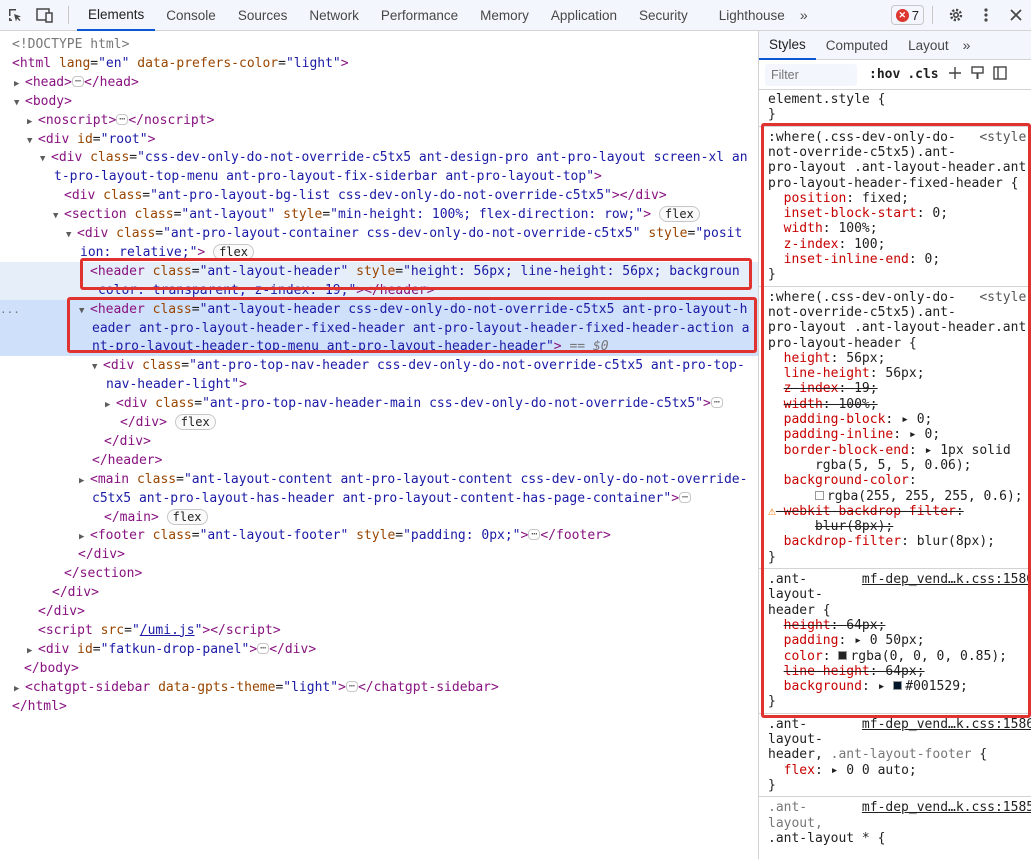 The width and height of the screenshot is (1031, 859). What do you see at coordinates (747, 15) in the screenshot?
I see `tab-lighthouse: Lighthouse` at bounding box center [747, 15].